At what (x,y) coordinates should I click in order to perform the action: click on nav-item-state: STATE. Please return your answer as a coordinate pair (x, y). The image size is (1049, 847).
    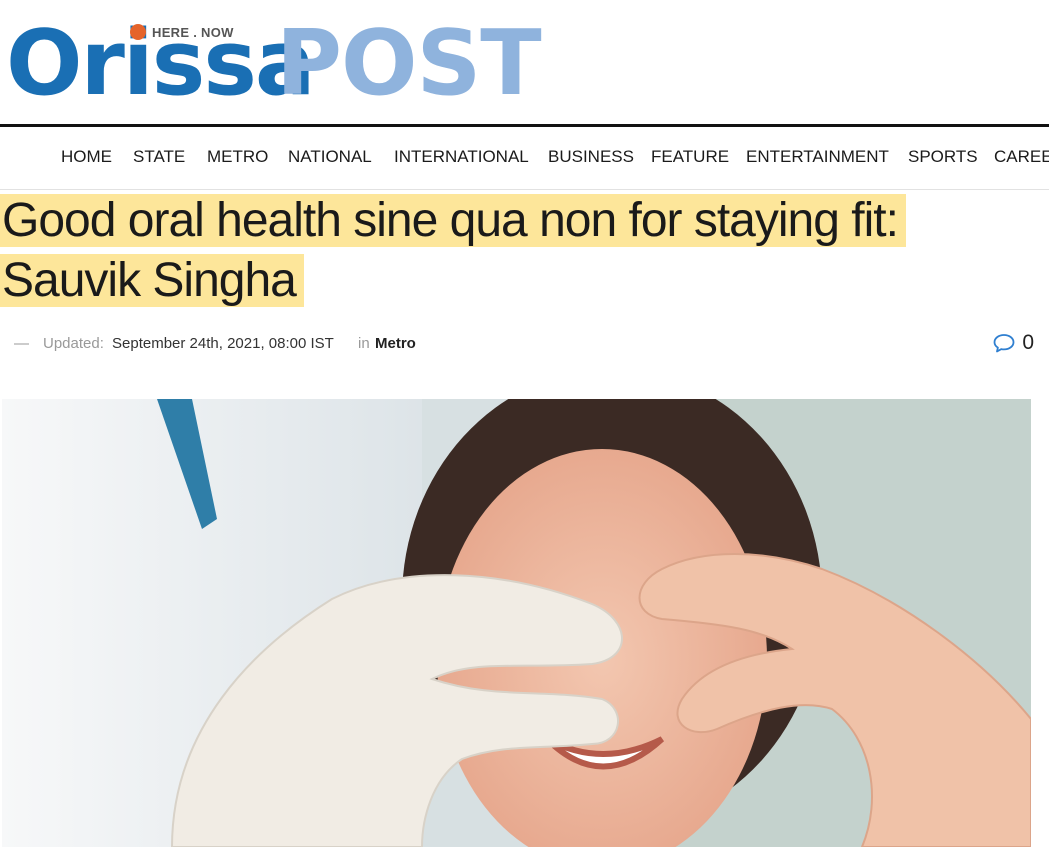
    Looking at the image, I should click on (159, 157).